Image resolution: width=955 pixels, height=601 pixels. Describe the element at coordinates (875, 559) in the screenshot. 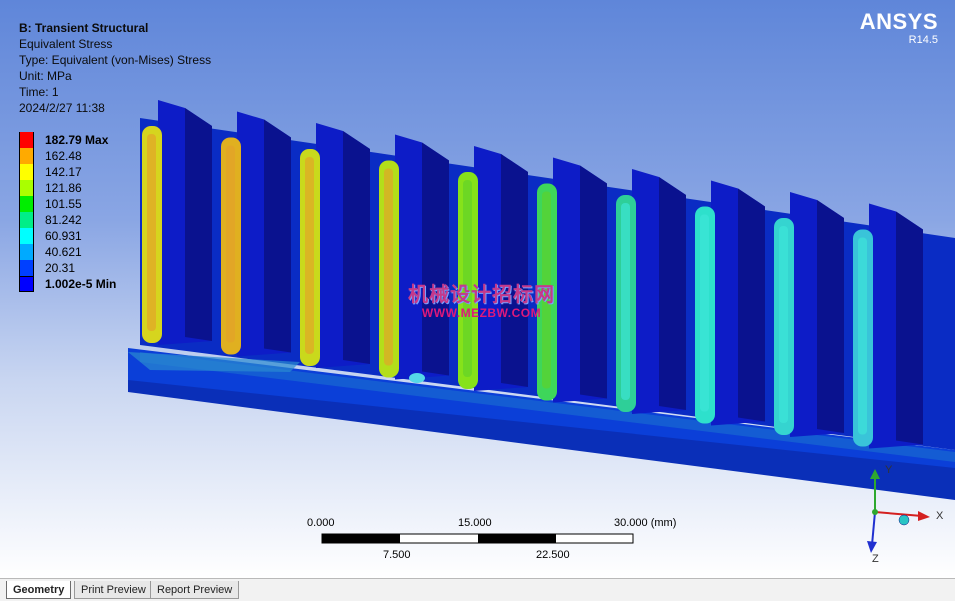

I see `triad-z-label: Z` at that location.